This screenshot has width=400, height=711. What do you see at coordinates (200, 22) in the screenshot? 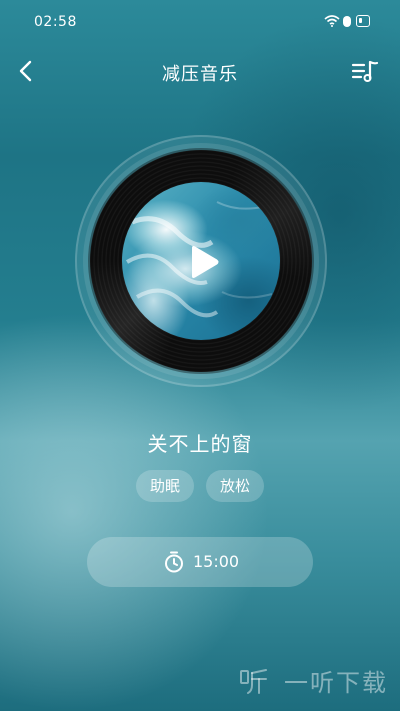
I see `status-bar: 02:58` at bounding box center [200, 22].